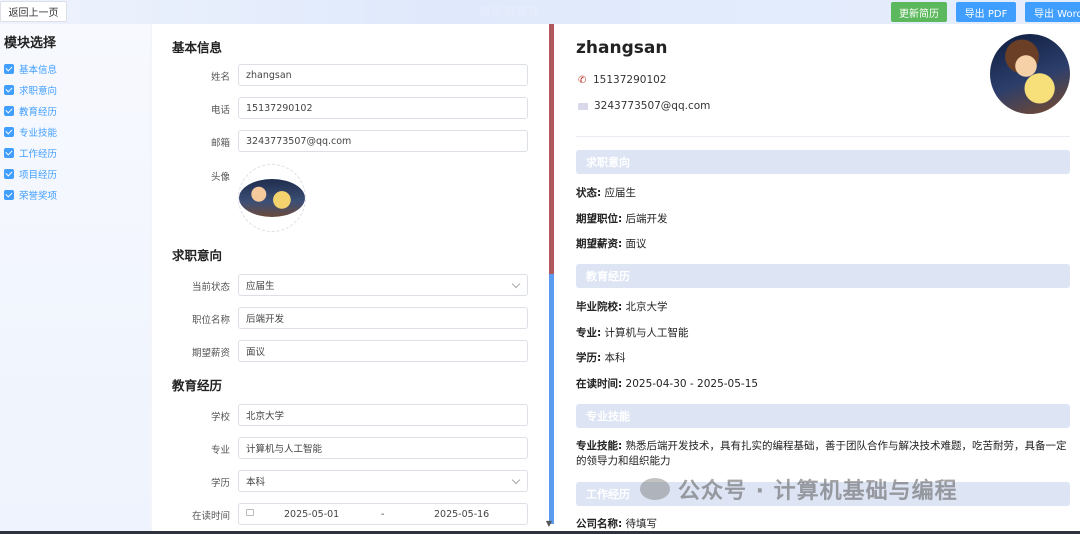  I want to click on avatar-uploader, so click(272, 198).